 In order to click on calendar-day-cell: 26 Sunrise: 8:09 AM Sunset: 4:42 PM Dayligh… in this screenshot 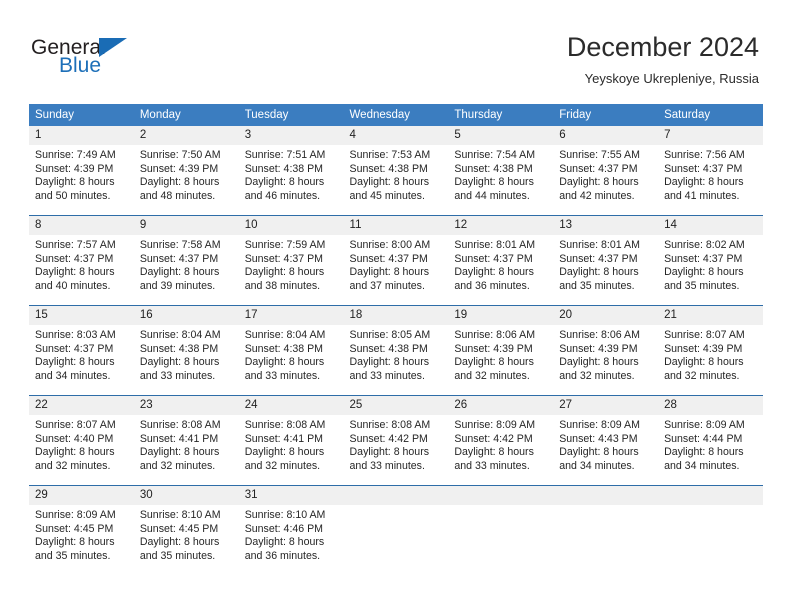, I will do `click(501, 441)`.